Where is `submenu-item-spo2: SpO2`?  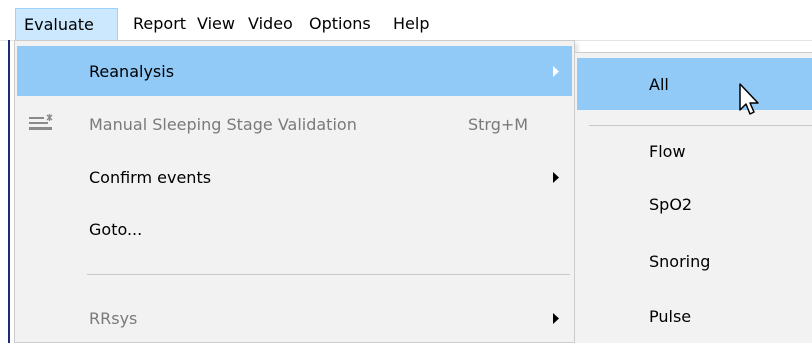 submenu-item-spo2: SpO2 is located at coordinates (694, 204).